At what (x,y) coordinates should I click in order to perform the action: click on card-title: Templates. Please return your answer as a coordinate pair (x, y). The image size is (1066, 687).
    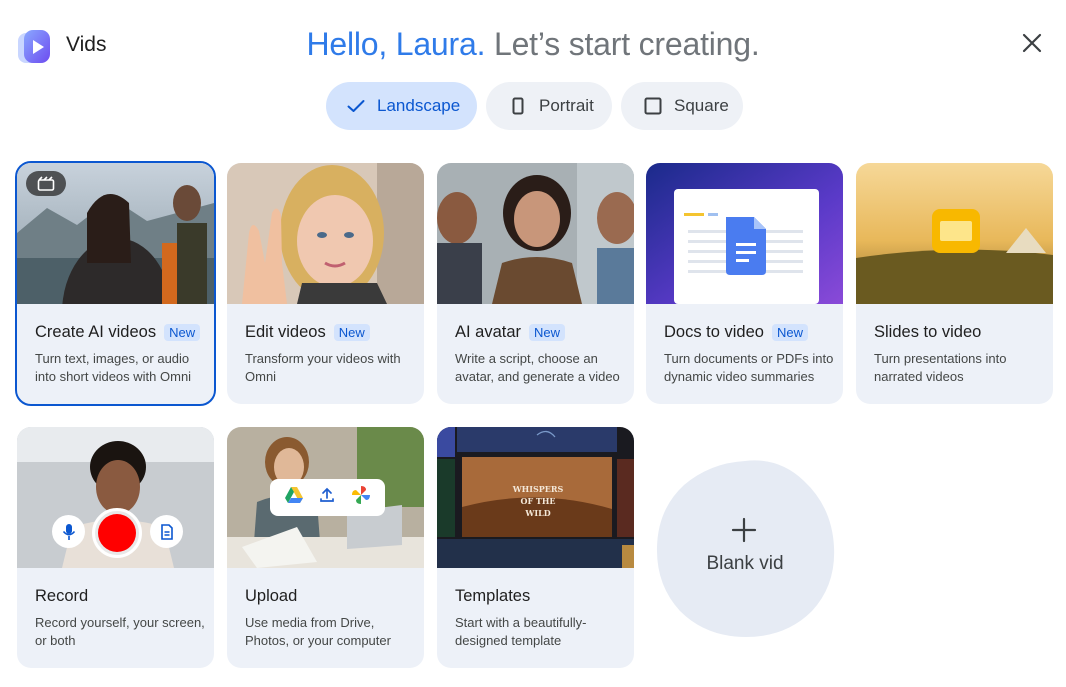
    Looking at the image, I should click on (493, 596).